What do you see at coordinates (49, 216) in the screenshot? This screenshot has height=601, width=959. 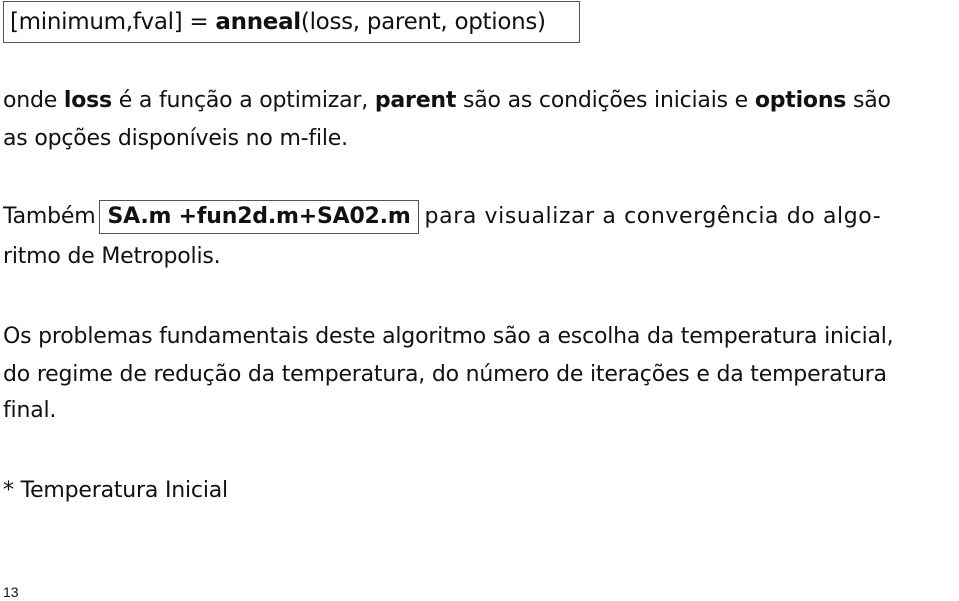 I see `text: Também` at bounding box center [49, 216].